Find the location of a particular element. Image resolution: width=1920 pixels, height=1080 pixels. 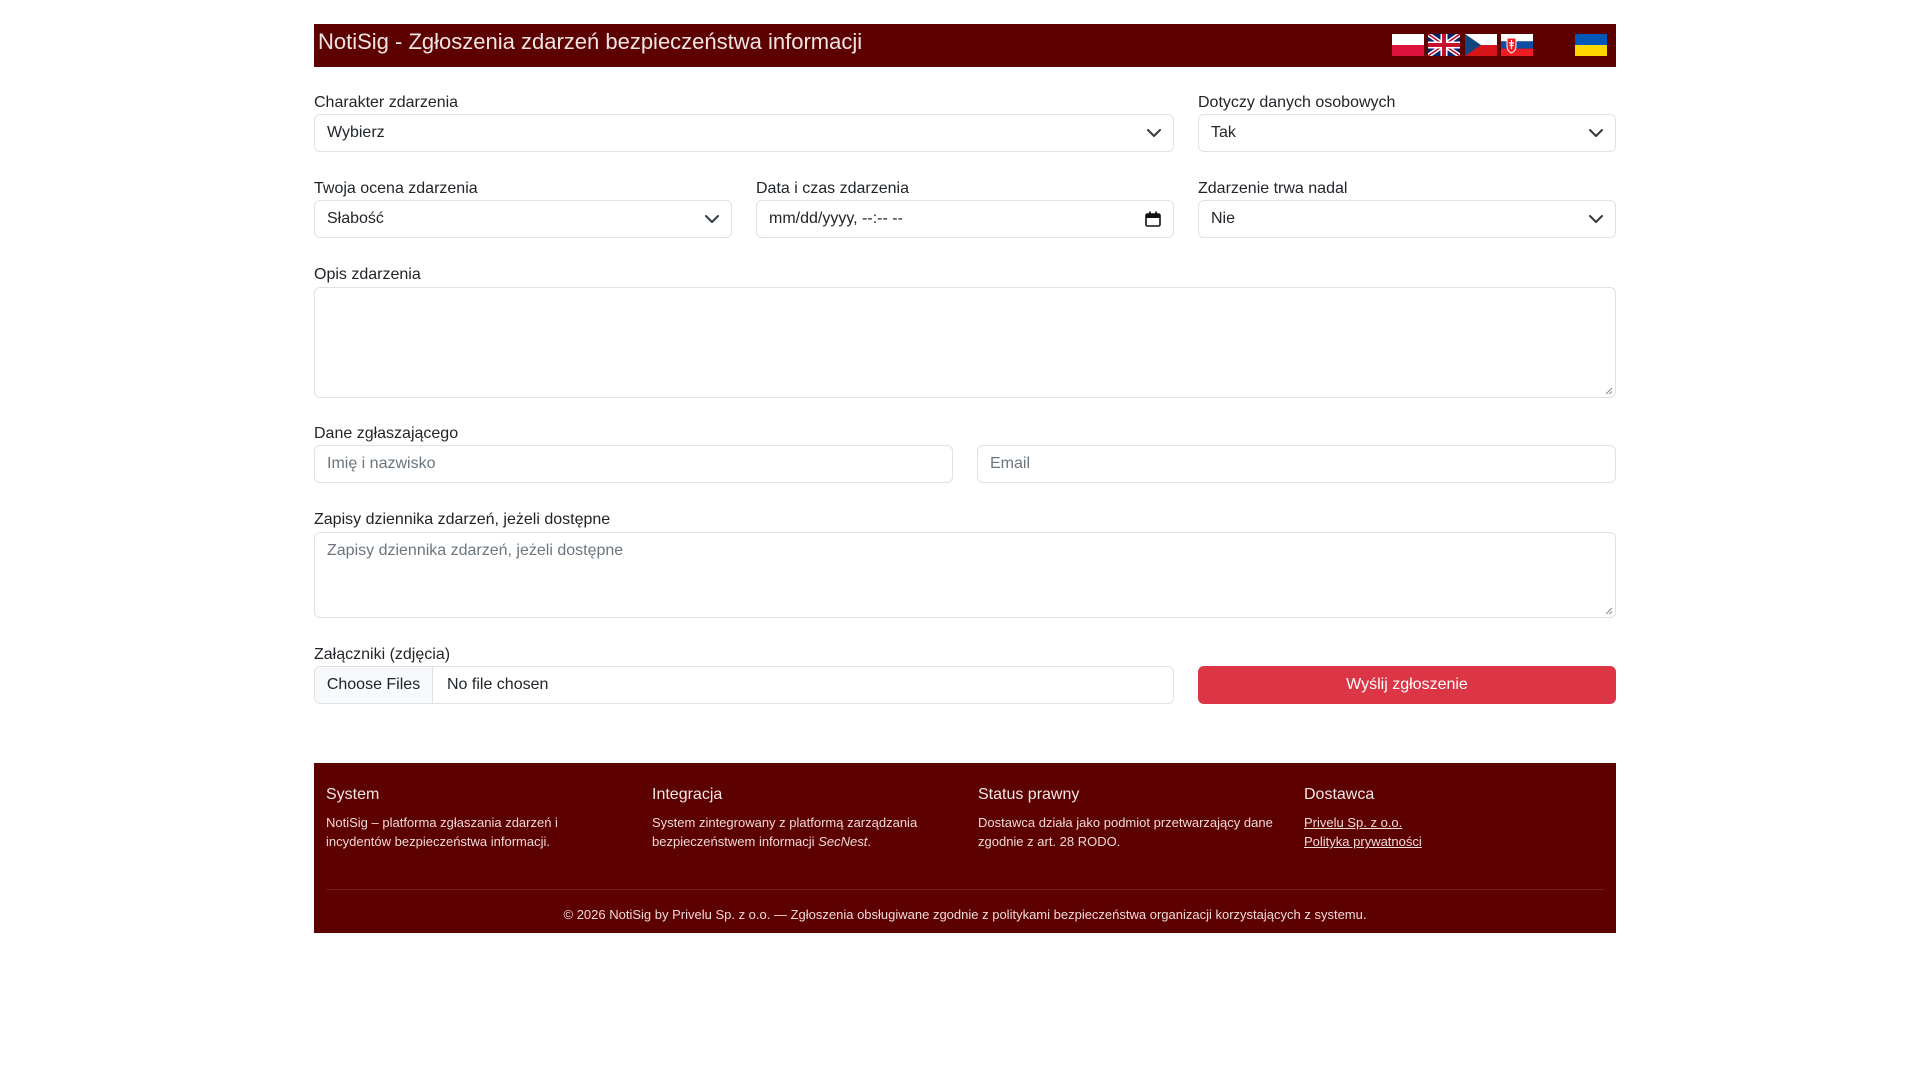

submit-field: Wyślij zgłoszenie is located at coordinates (1407, 675).